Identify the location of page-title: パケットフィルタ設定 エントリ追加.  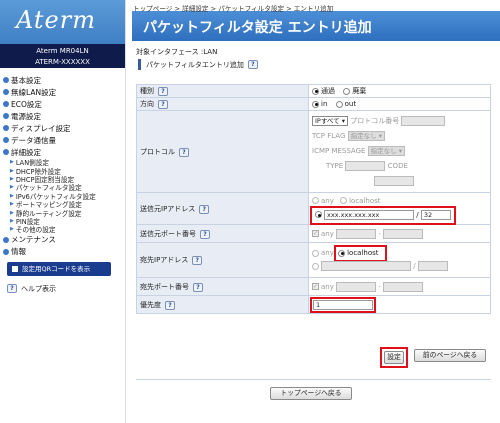
(316, 26).